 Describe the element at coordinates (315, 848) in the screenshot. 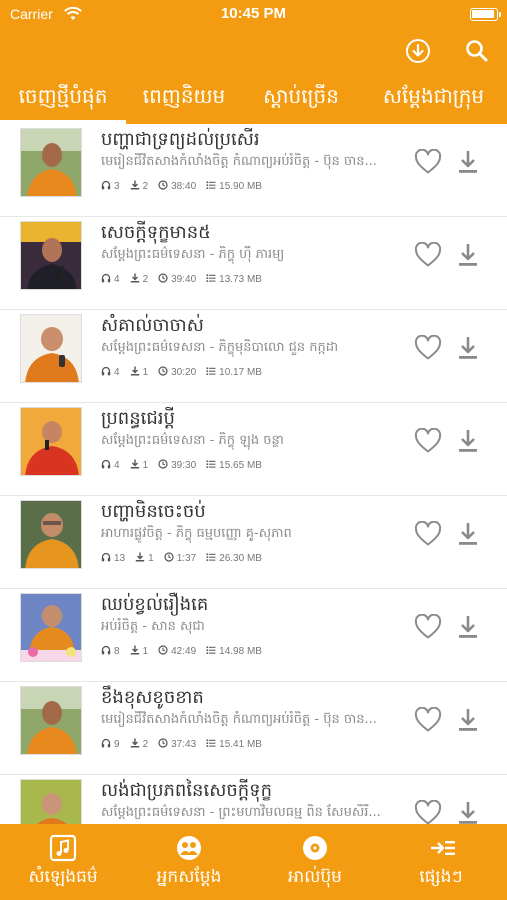

I see `album-disc-icon` at that location.